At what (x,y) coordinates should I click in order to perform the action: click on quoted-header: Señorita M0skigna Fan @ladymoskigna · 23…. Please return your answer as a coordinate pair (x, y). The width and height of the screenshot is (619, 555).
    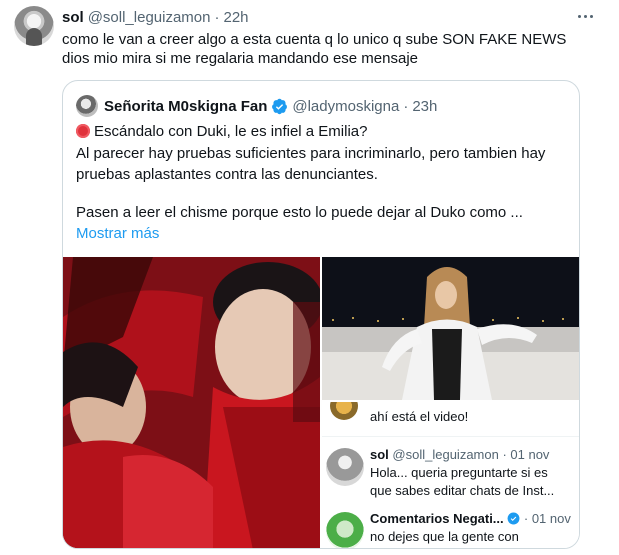
    Looking at the image, I should click on (270, 106).